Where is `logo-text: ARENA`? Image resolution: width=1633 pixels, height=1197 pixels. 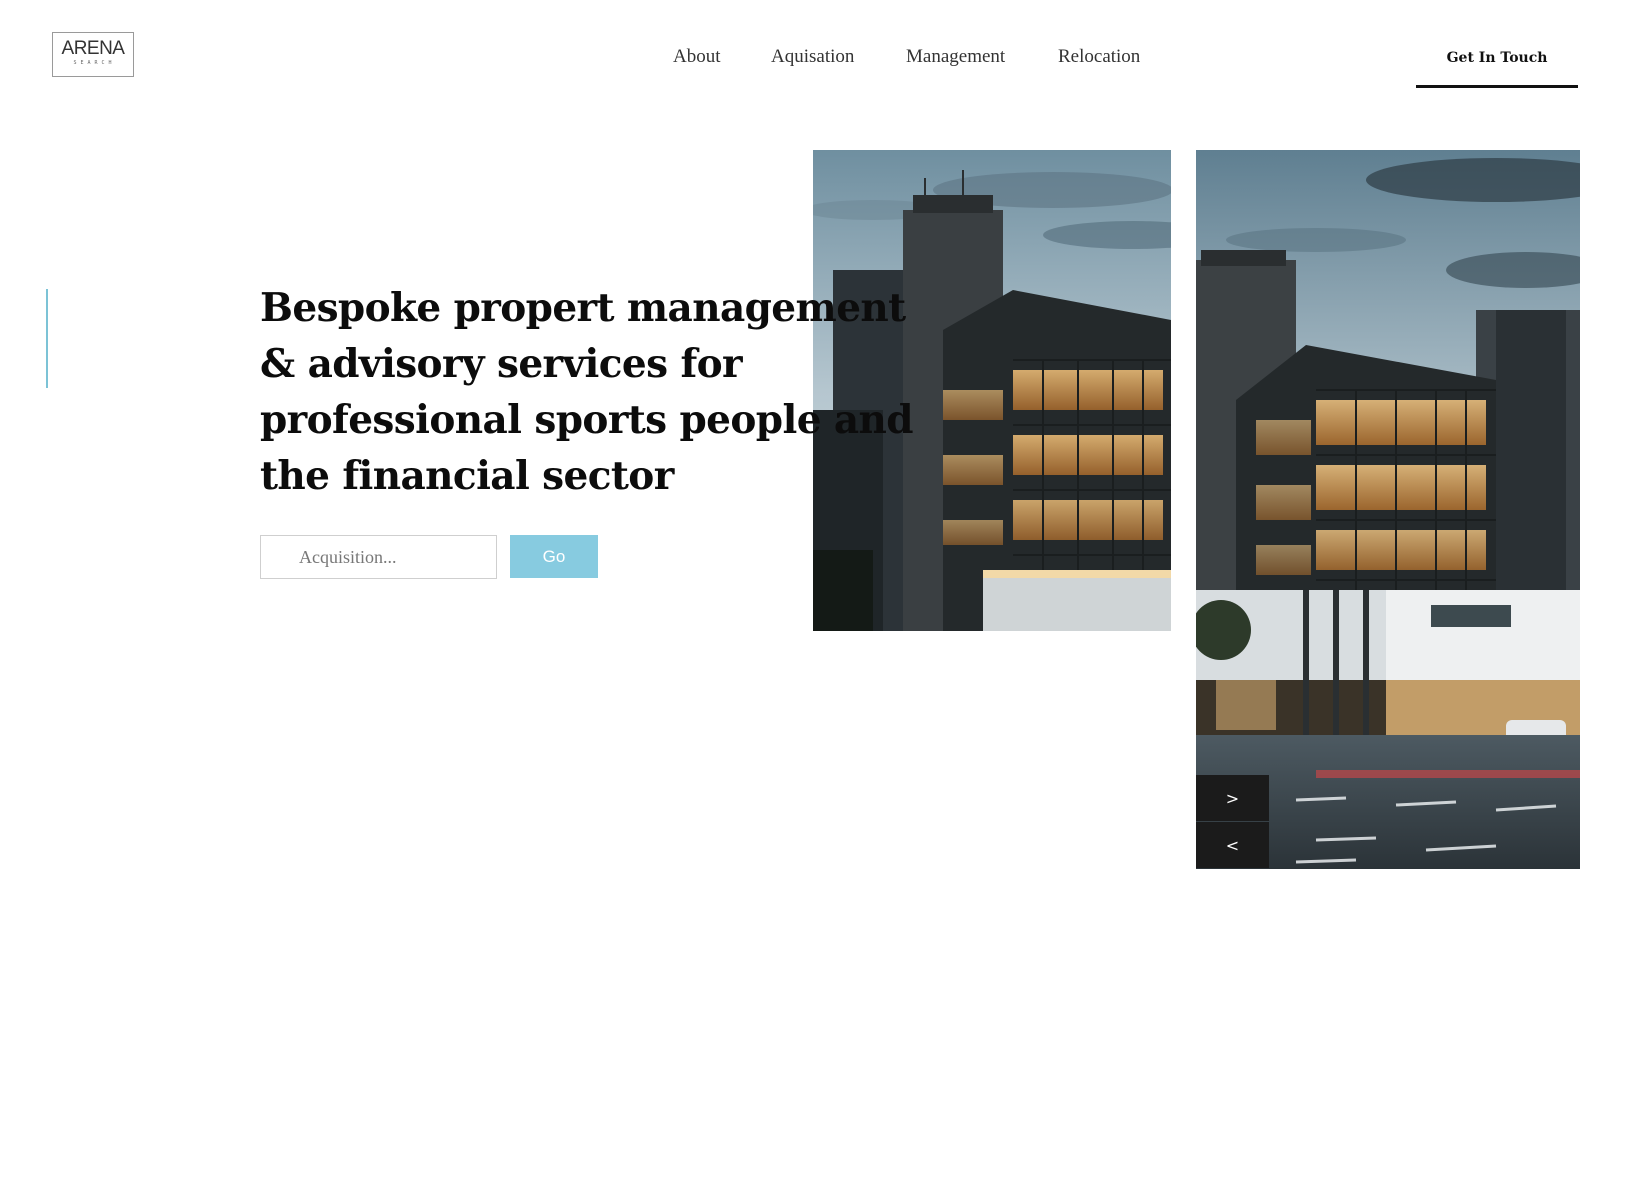
logo-text: ARENA is located at coordinates (93, 48).